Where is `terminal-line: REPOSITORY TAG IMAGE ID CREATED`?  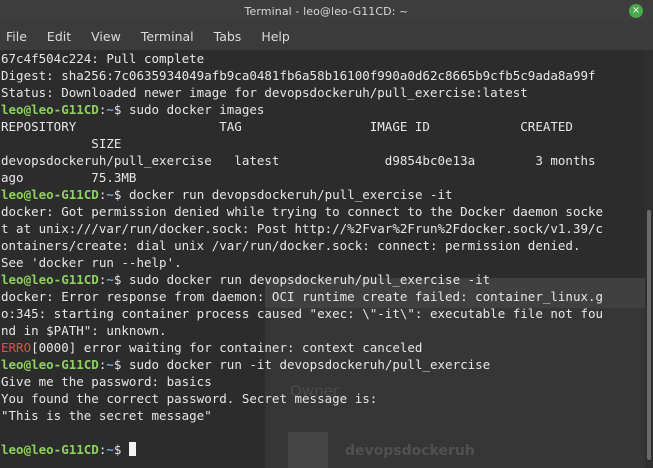
terminal-line: REPOSITORY TAG IMAGE ID CREATED is located at coordinates (302, 126).